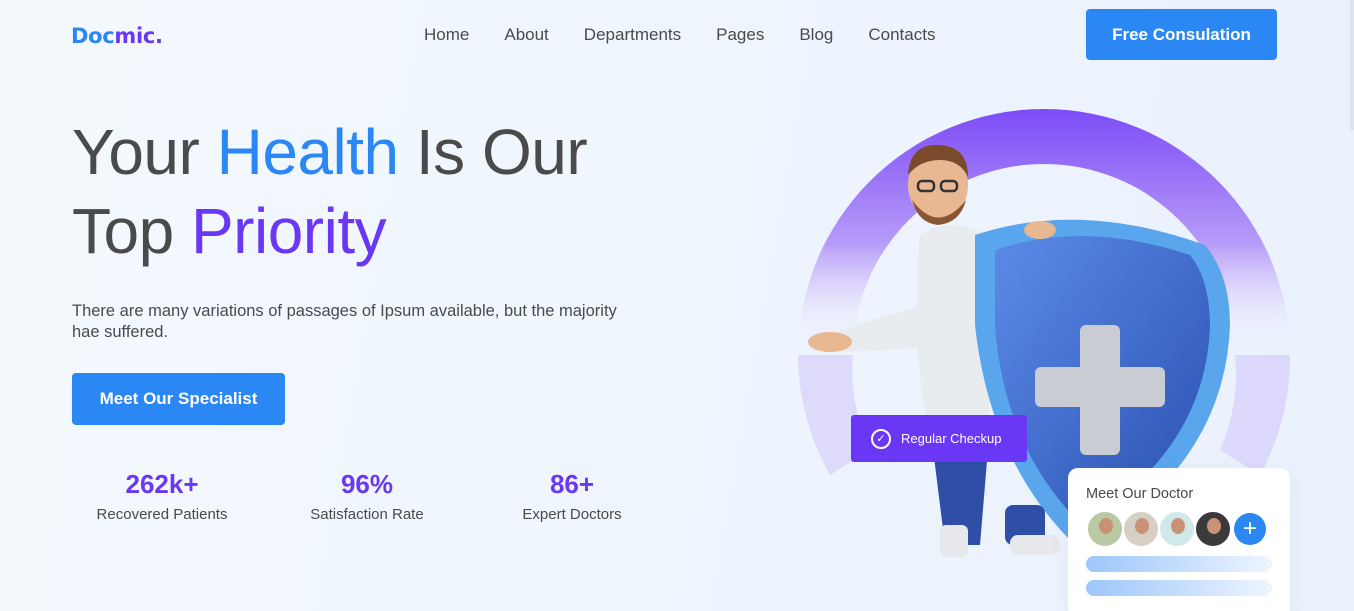  I want to click on badge-label: Regular Checkup, so click(951, 438).